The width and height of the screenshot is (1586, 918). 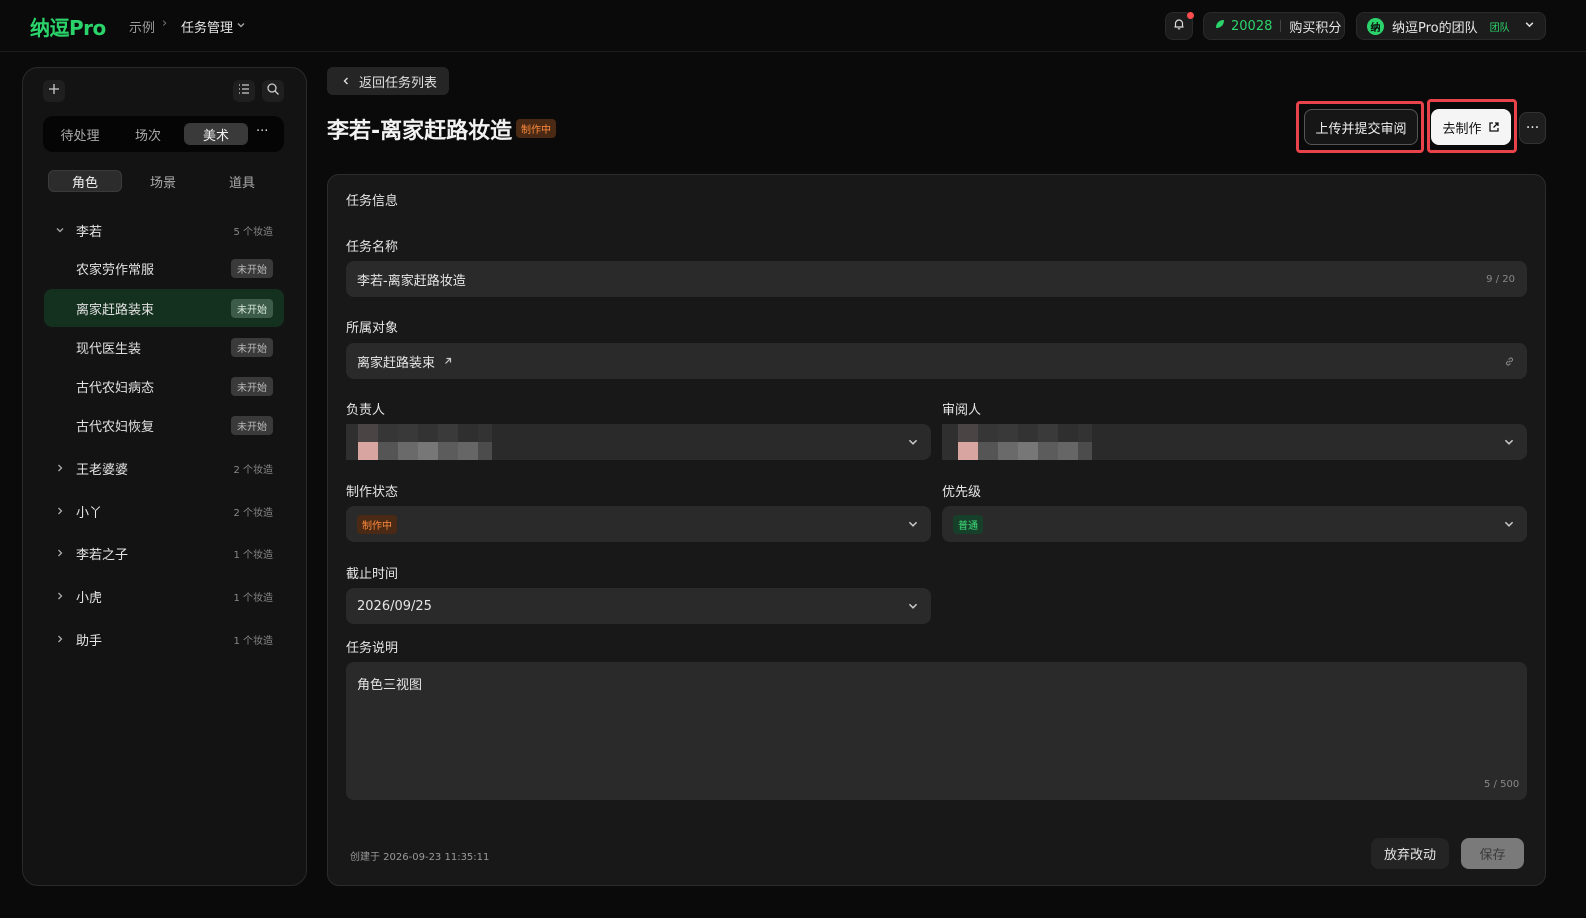 I want to click on more-actions-button: ···, so click(x=1532, y=128).